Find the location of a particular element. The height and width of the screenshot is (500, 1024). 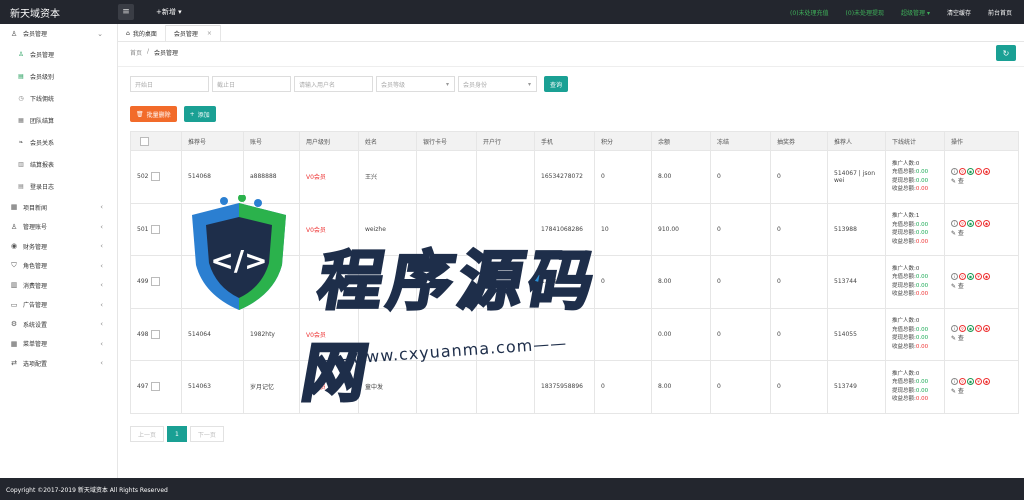

column-header: 姓名 is located at coordinates (387, 141).